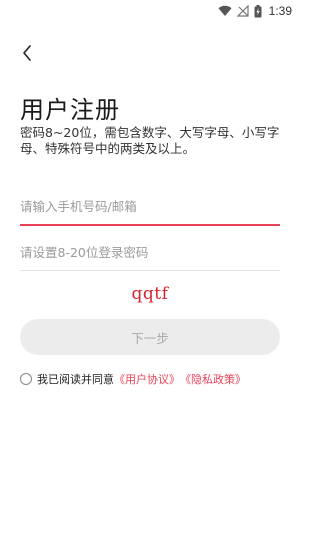  What do you see at coordinates (213, 379) in the screenshot?
I see `privacy-policy-link: 《隐私政策》` at bounding box center [213, 379].